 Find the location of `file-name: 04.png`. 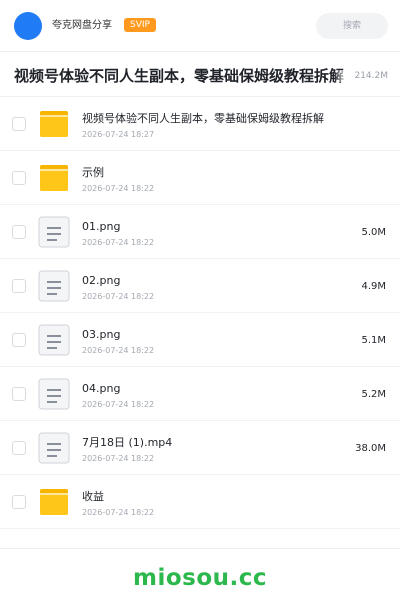

file-name: 04.png is located at coordinates (101, 388).